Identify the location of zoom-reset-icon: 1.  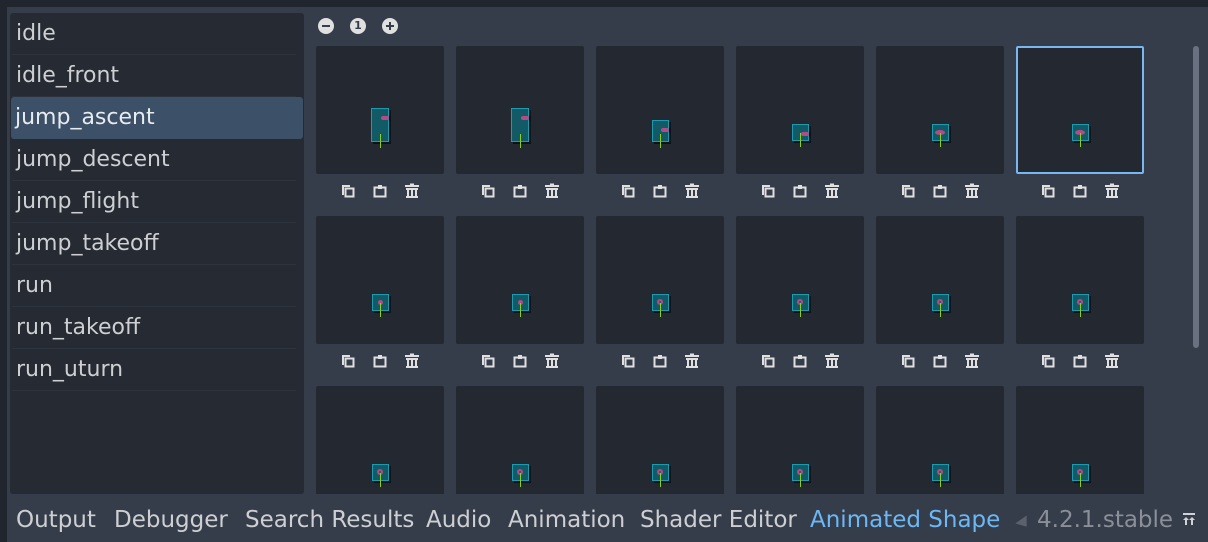
(358, 25).